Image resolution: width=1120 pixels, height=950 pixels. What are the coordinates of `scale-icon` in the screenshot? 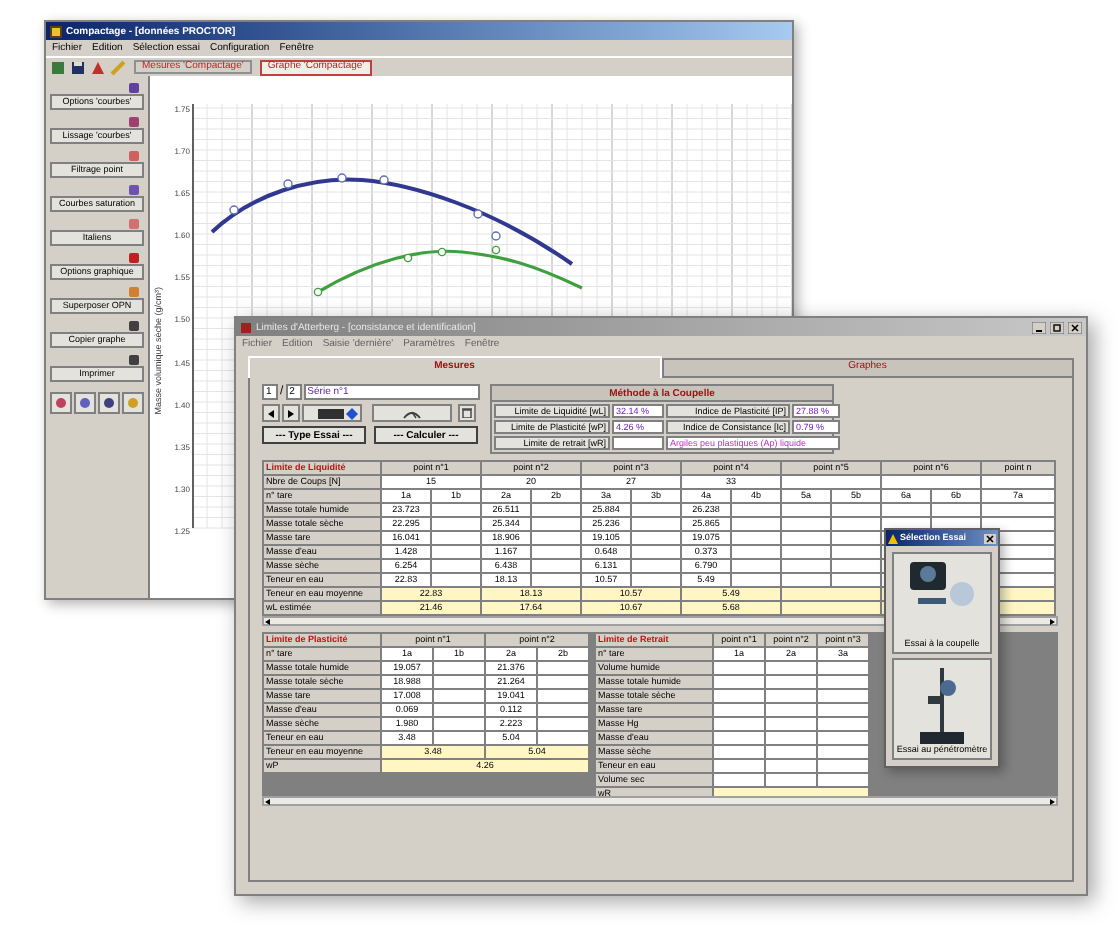 It's located at (412, 413).